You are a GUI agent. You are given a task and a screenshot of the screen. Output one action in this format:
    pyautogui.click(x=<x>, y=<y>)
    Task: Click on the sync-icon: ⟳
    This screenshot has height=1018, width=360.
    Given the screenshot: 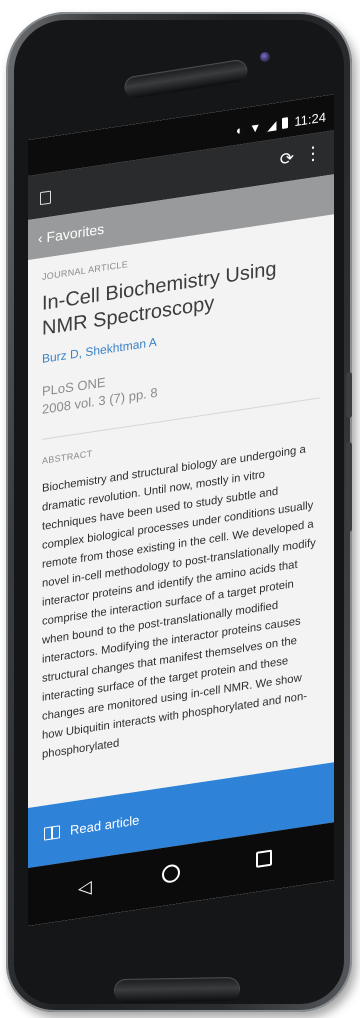 What is the action you would take?
    pyautogui.click(x=287, y=159)
    